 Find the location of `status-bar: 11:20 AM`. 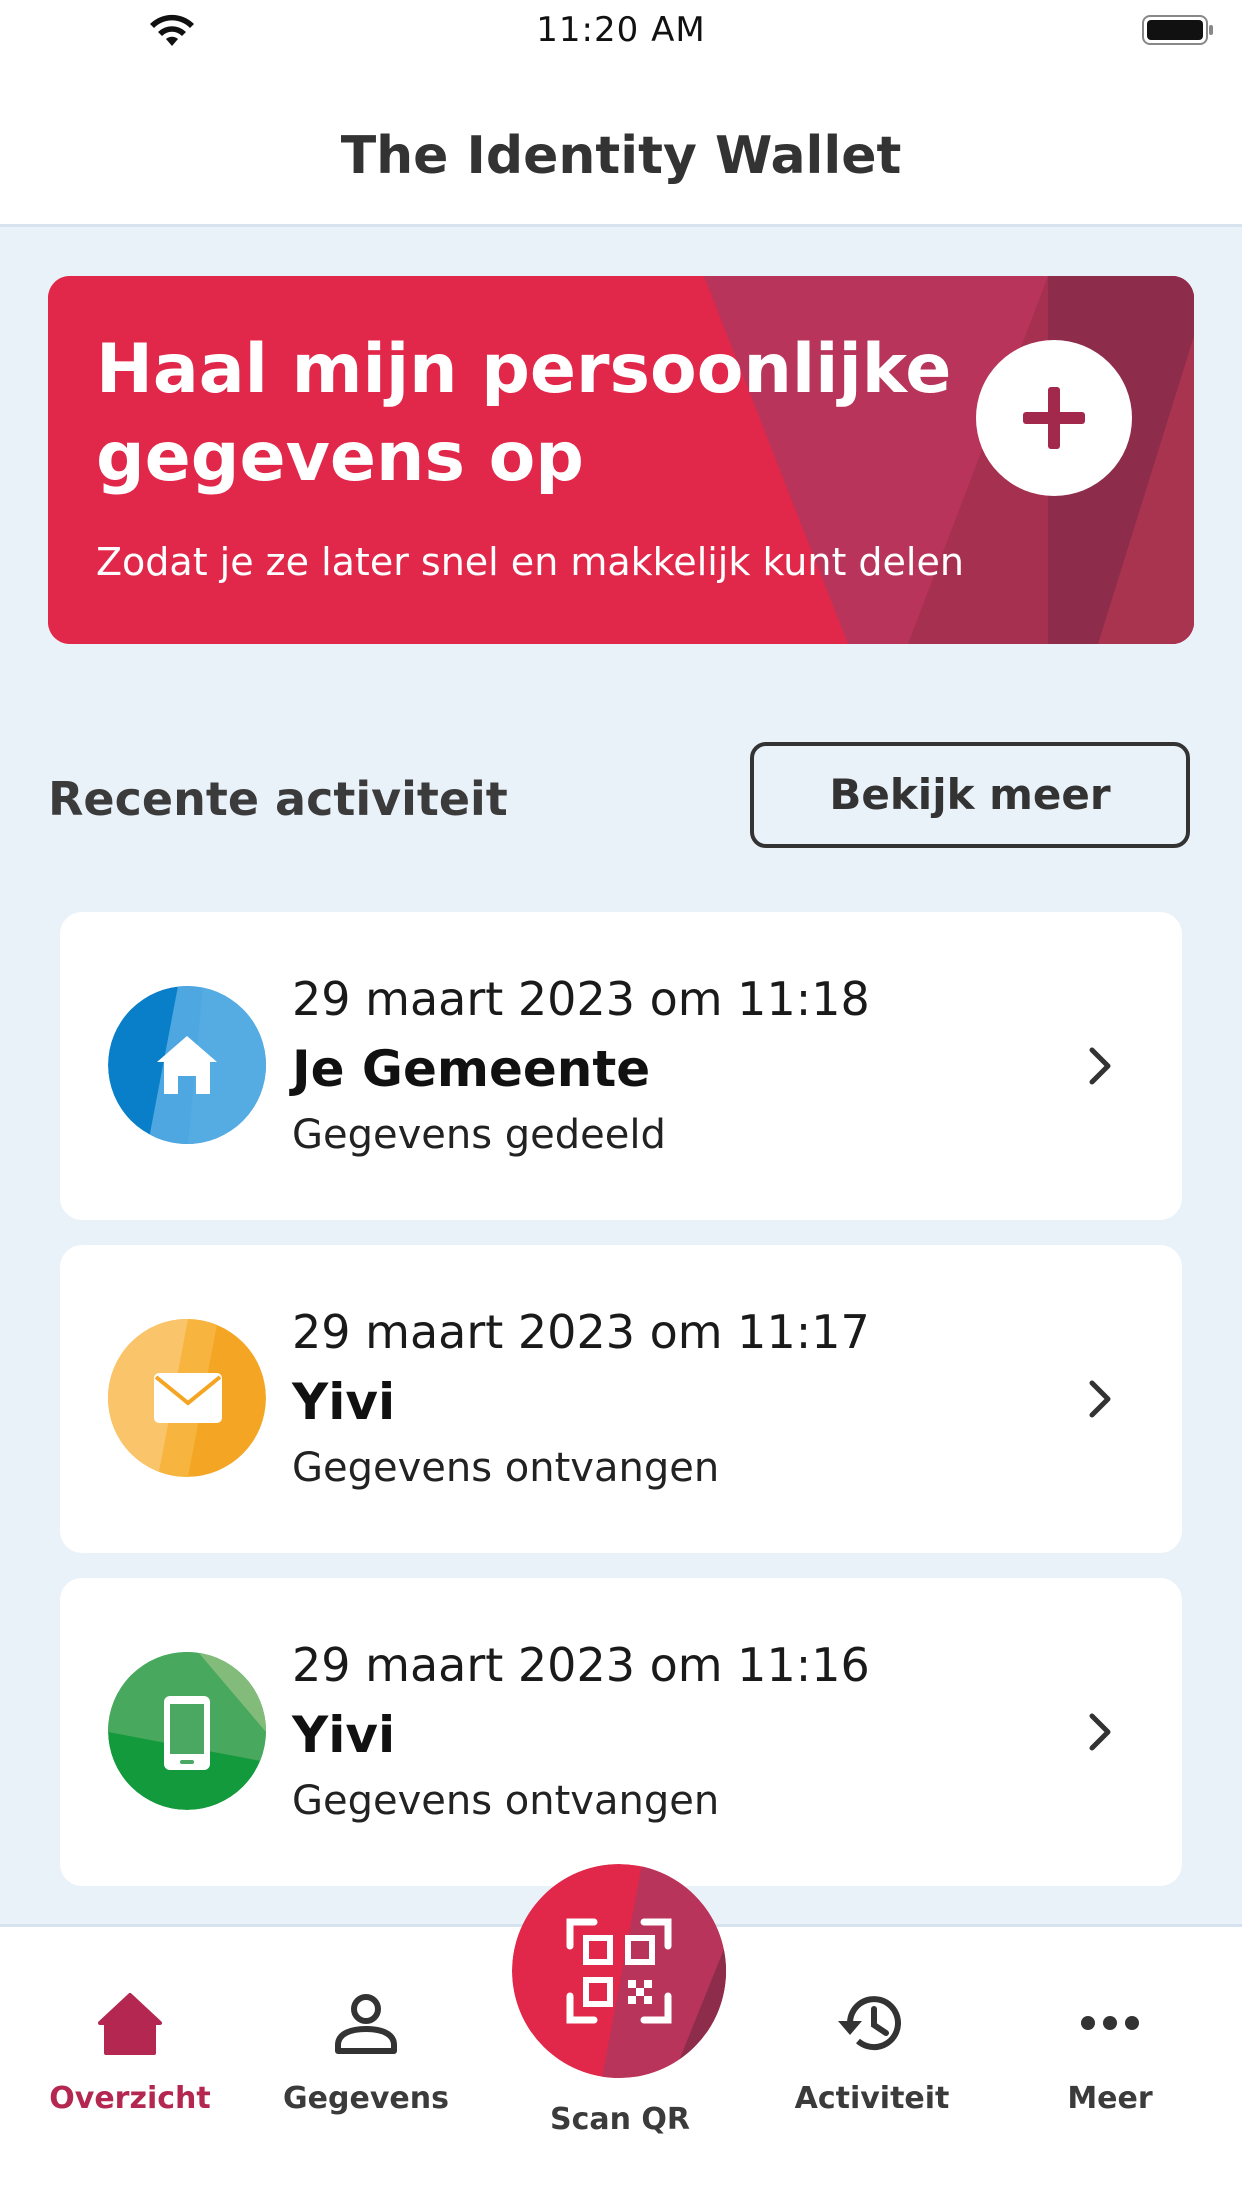

status-bar: 11:20 AM is located at coordinates (621, 31).